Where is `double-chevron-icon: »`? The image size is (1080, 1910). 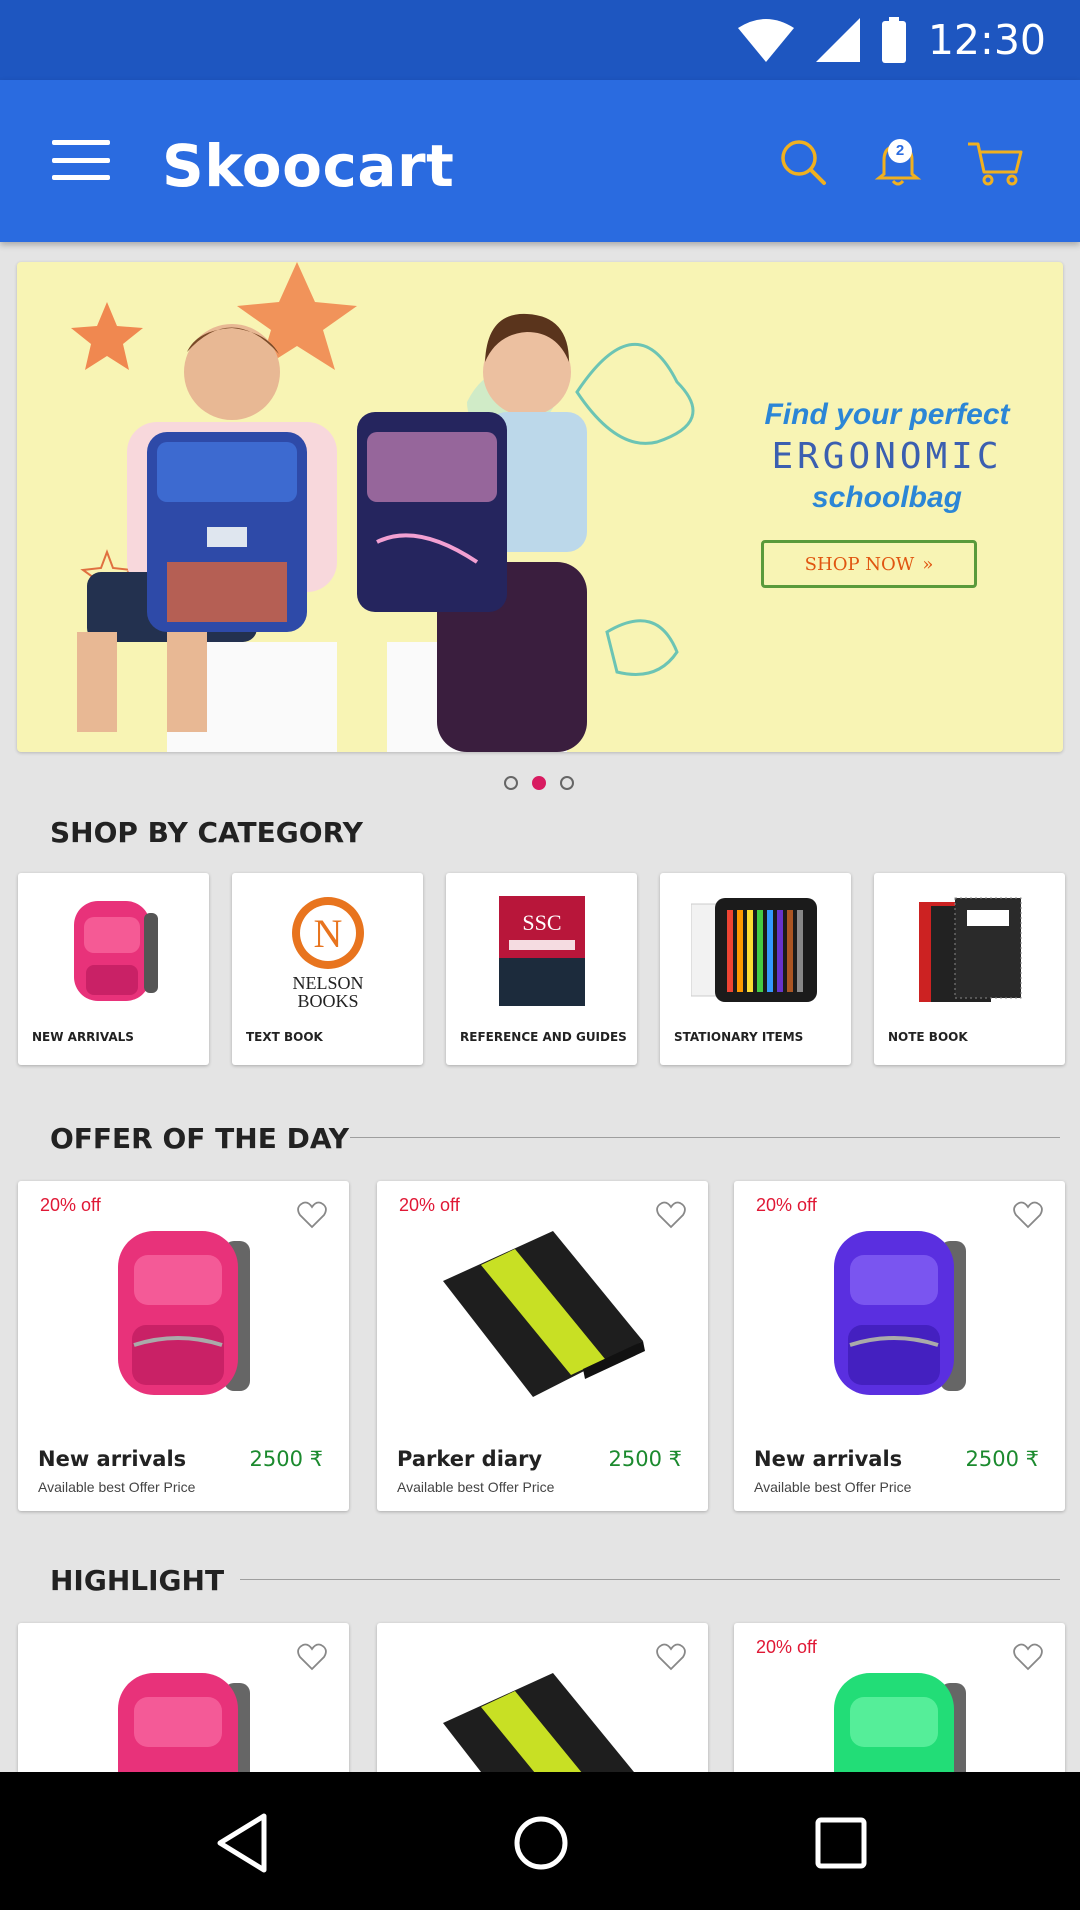 double-chevron-icon: » is located at coordinates (928, 564).